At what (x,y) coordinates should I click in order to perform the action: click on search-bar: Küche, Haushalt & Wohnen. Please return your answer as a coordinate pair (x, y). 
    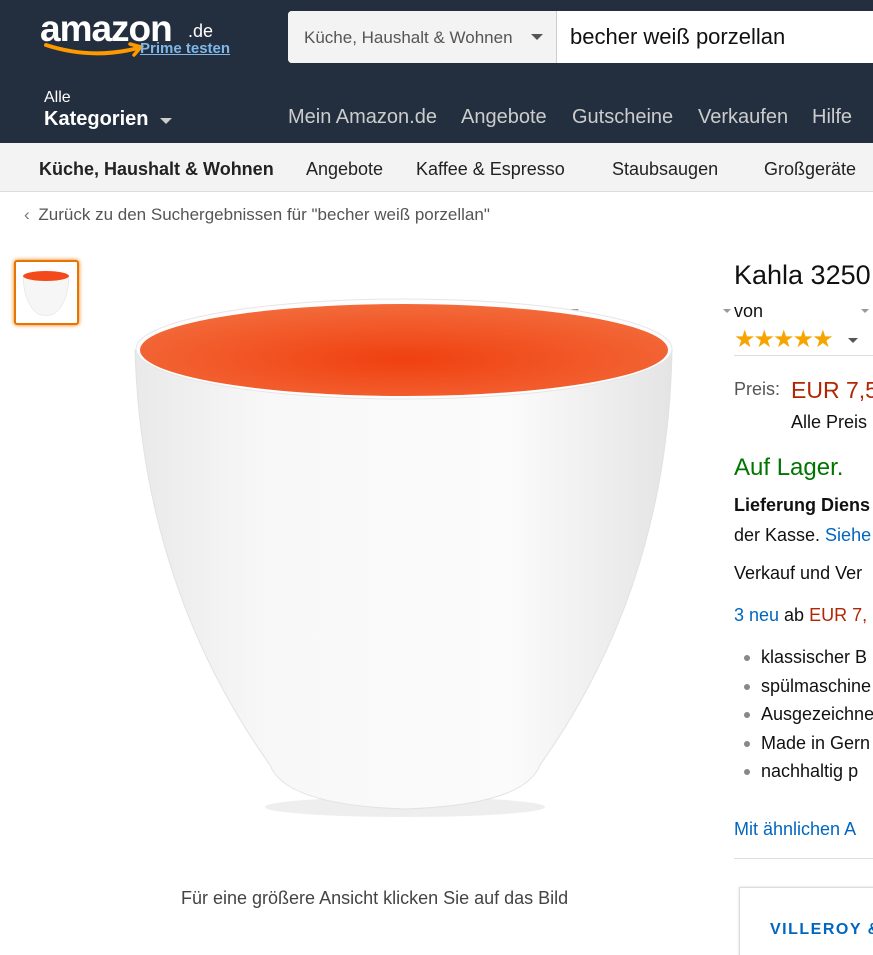
    Looking at the image, I should click on (580, 37).